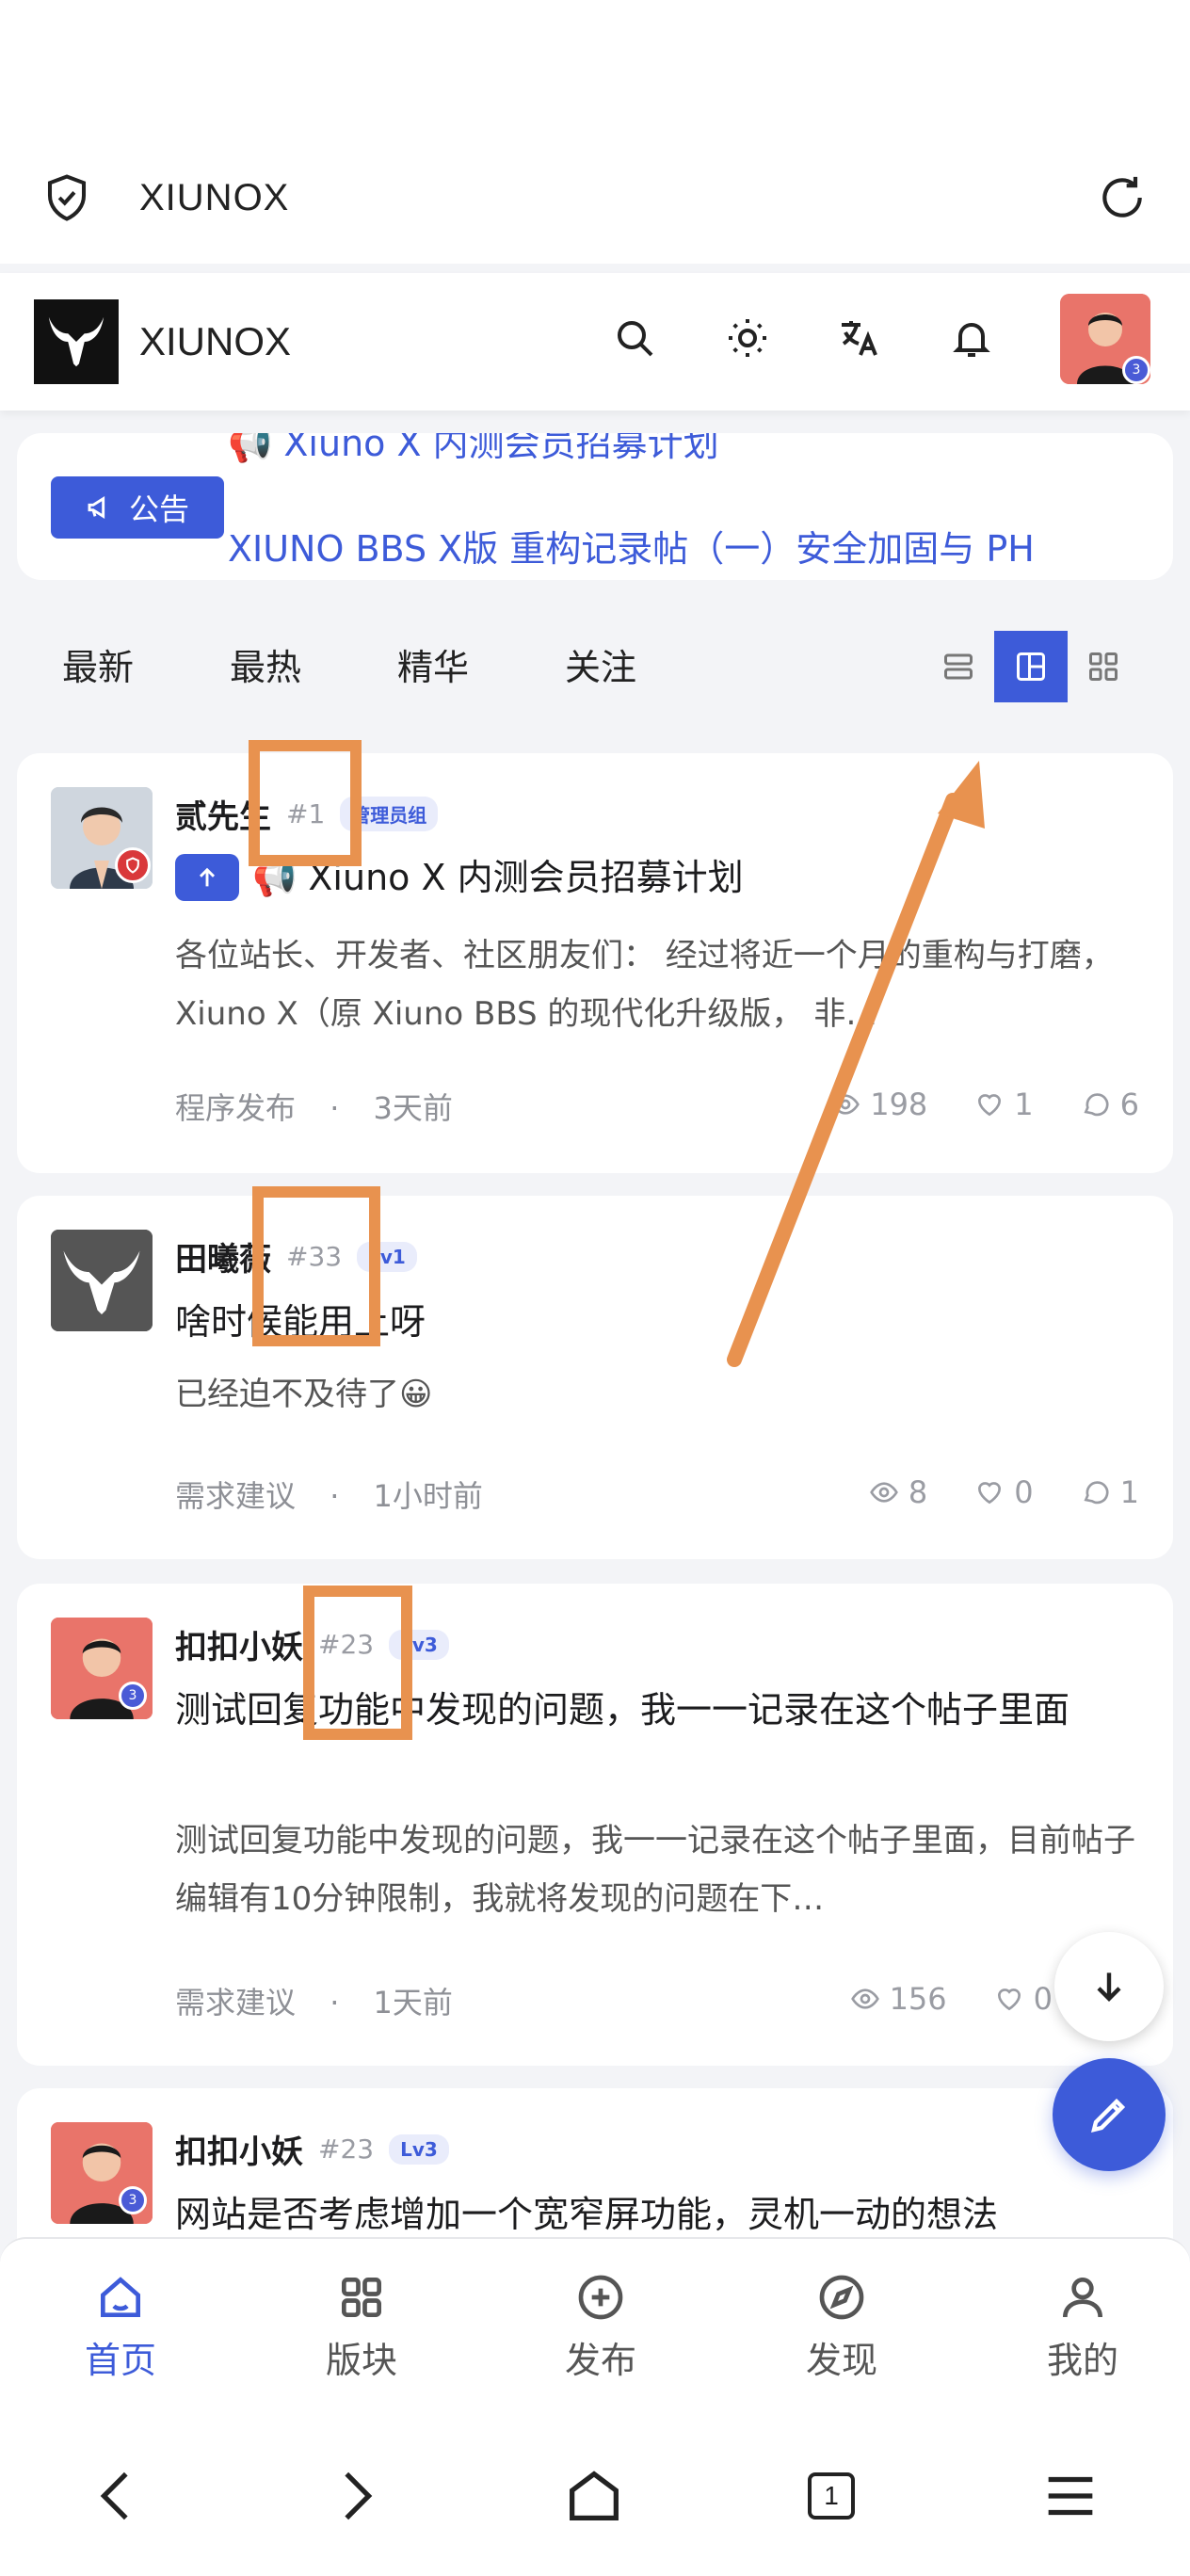 The height and width of the screenshot is (2576, 1190). What do you see at coordinates (235, 1108) in the screenshot?
I see `post-category: 程序发布` at bounding box center [235, 1108].